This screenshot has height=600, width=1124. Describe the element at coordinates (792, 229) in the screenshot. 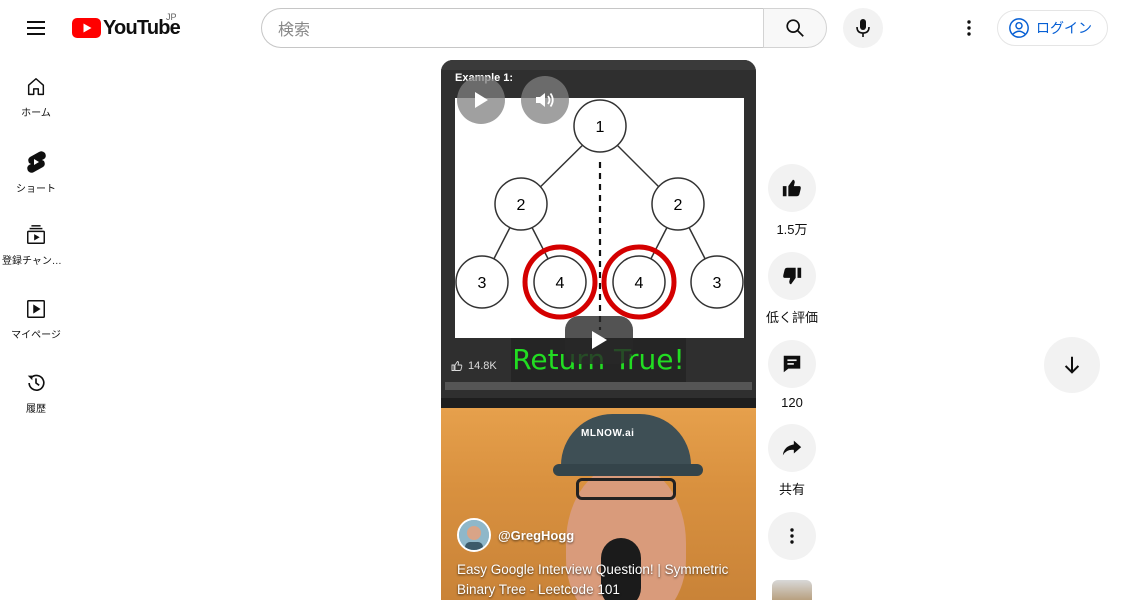

I see `like-count: 1.5万` at that location.